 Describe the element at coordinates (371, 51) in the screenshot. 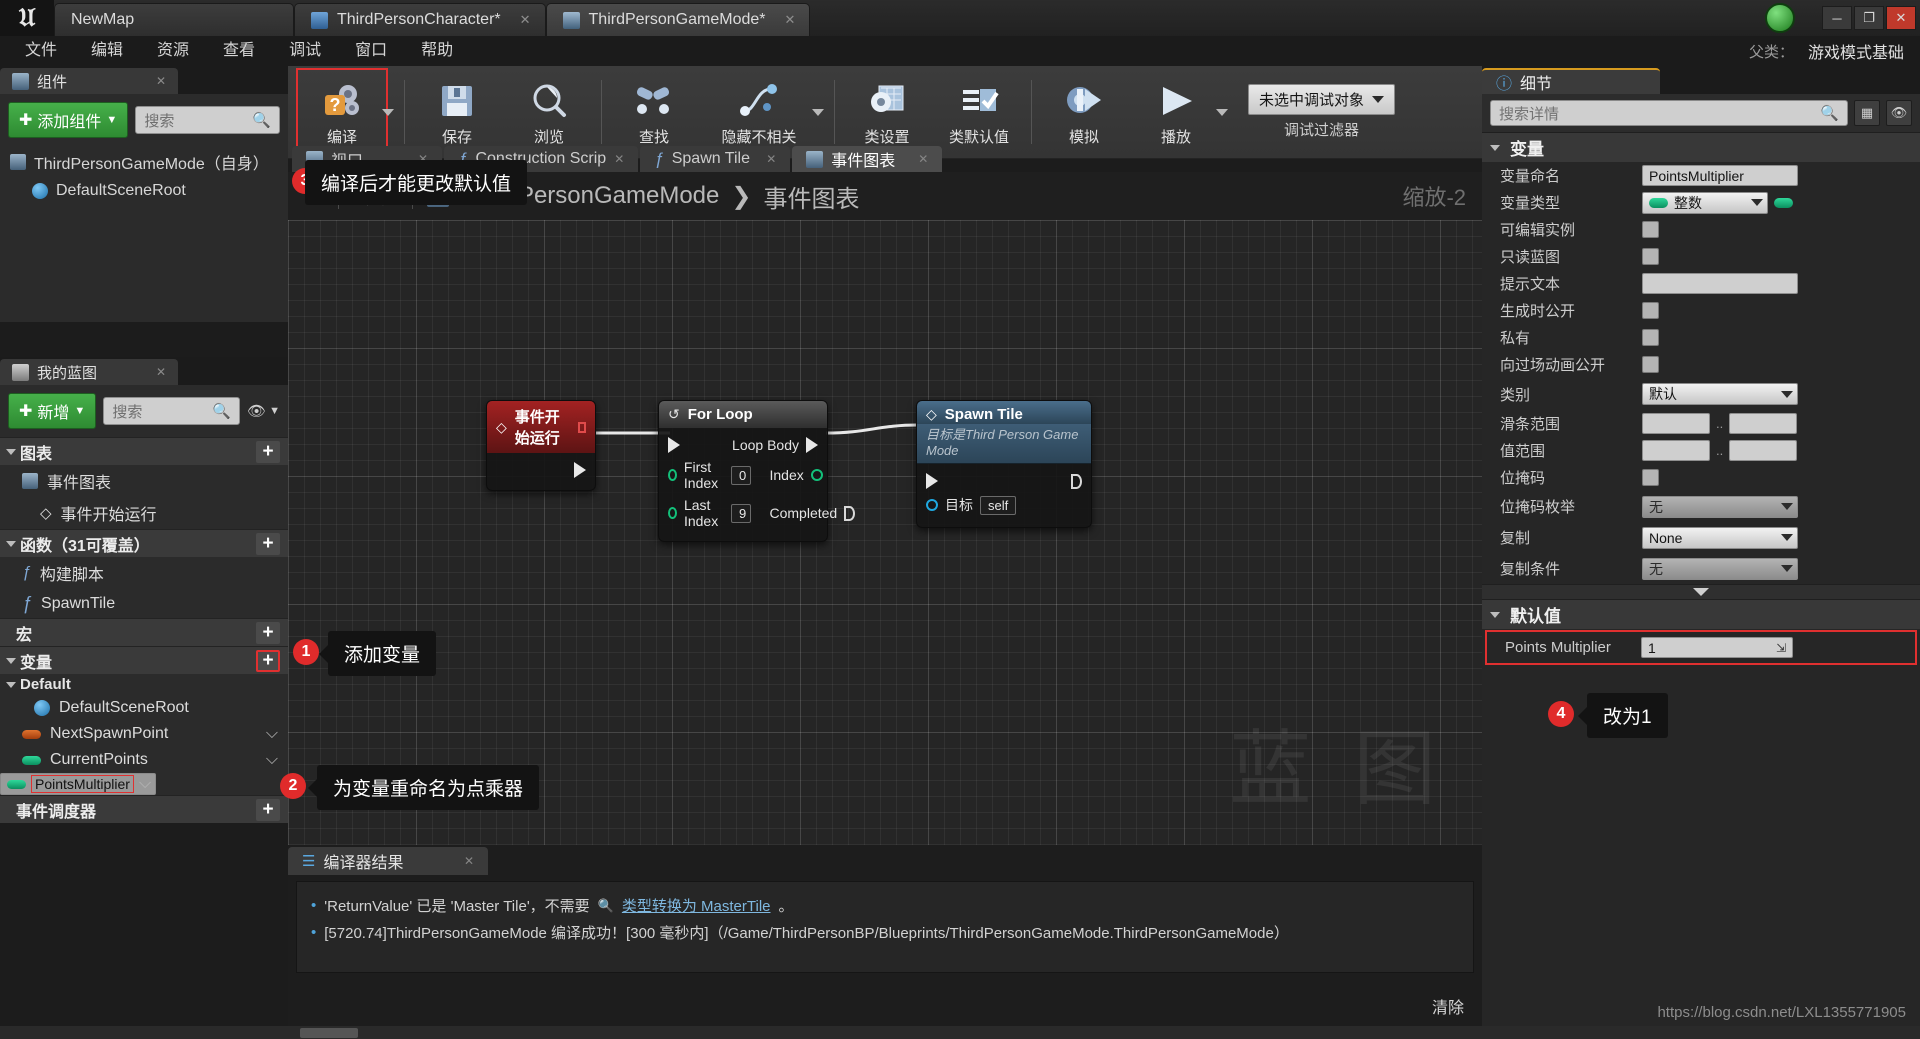

I see `menu-window: 窗口` at that location.